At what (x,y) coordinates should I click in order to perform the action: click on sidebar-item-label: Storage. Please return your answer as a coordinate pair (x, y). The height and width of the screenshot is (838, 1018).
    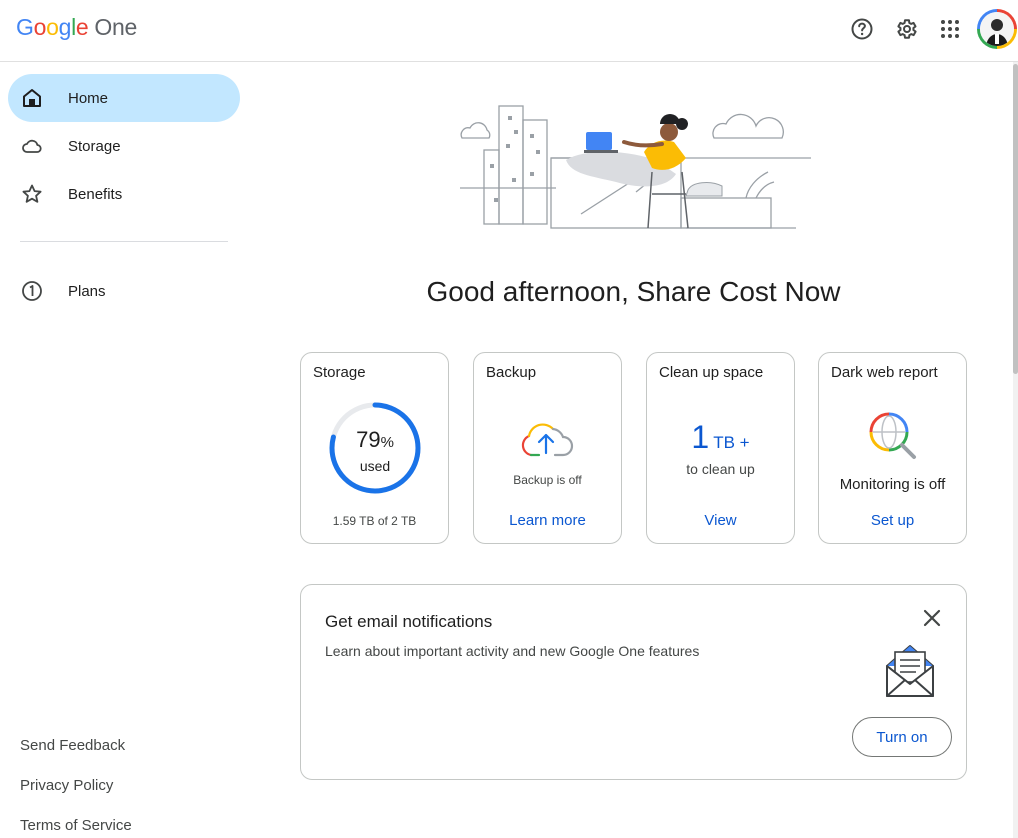
    Looking at the image, I should click on (94, 146).